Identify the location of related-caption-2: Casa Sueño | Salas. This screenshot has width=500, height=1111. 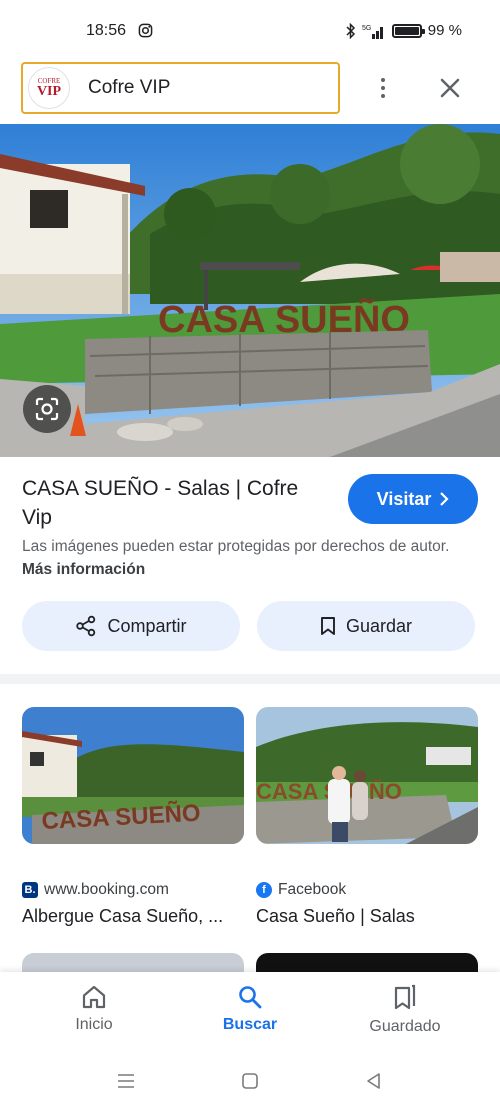
(367, 916).